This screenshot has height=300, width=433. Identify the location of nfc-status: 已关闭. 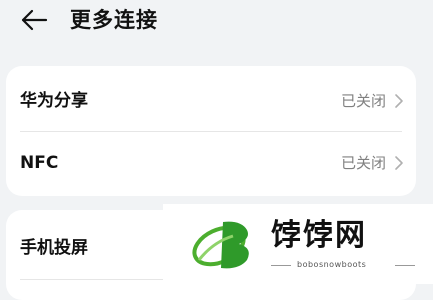
(363, 163).